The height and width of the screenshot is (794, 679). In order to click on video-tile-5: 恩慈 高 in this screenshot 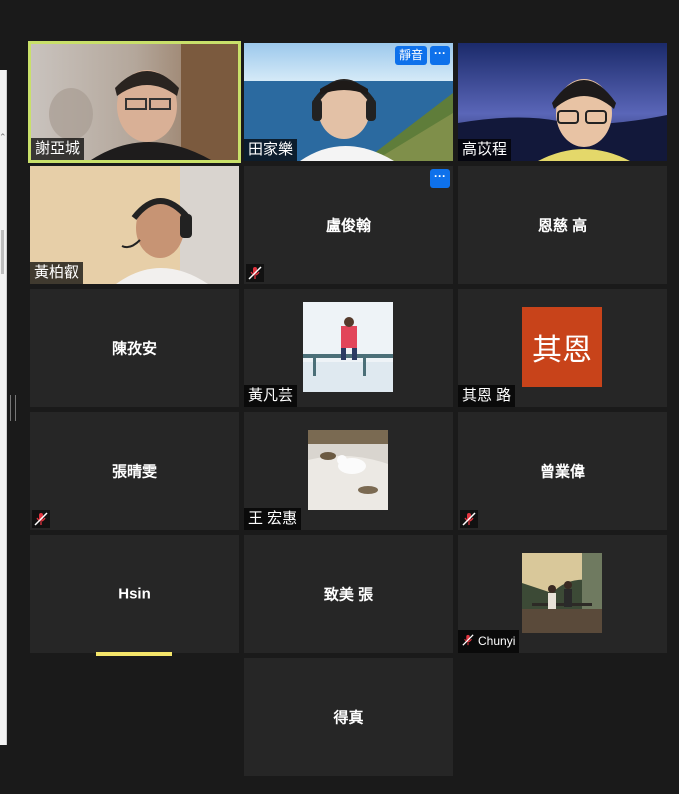, I will do `click(562, 225)`.